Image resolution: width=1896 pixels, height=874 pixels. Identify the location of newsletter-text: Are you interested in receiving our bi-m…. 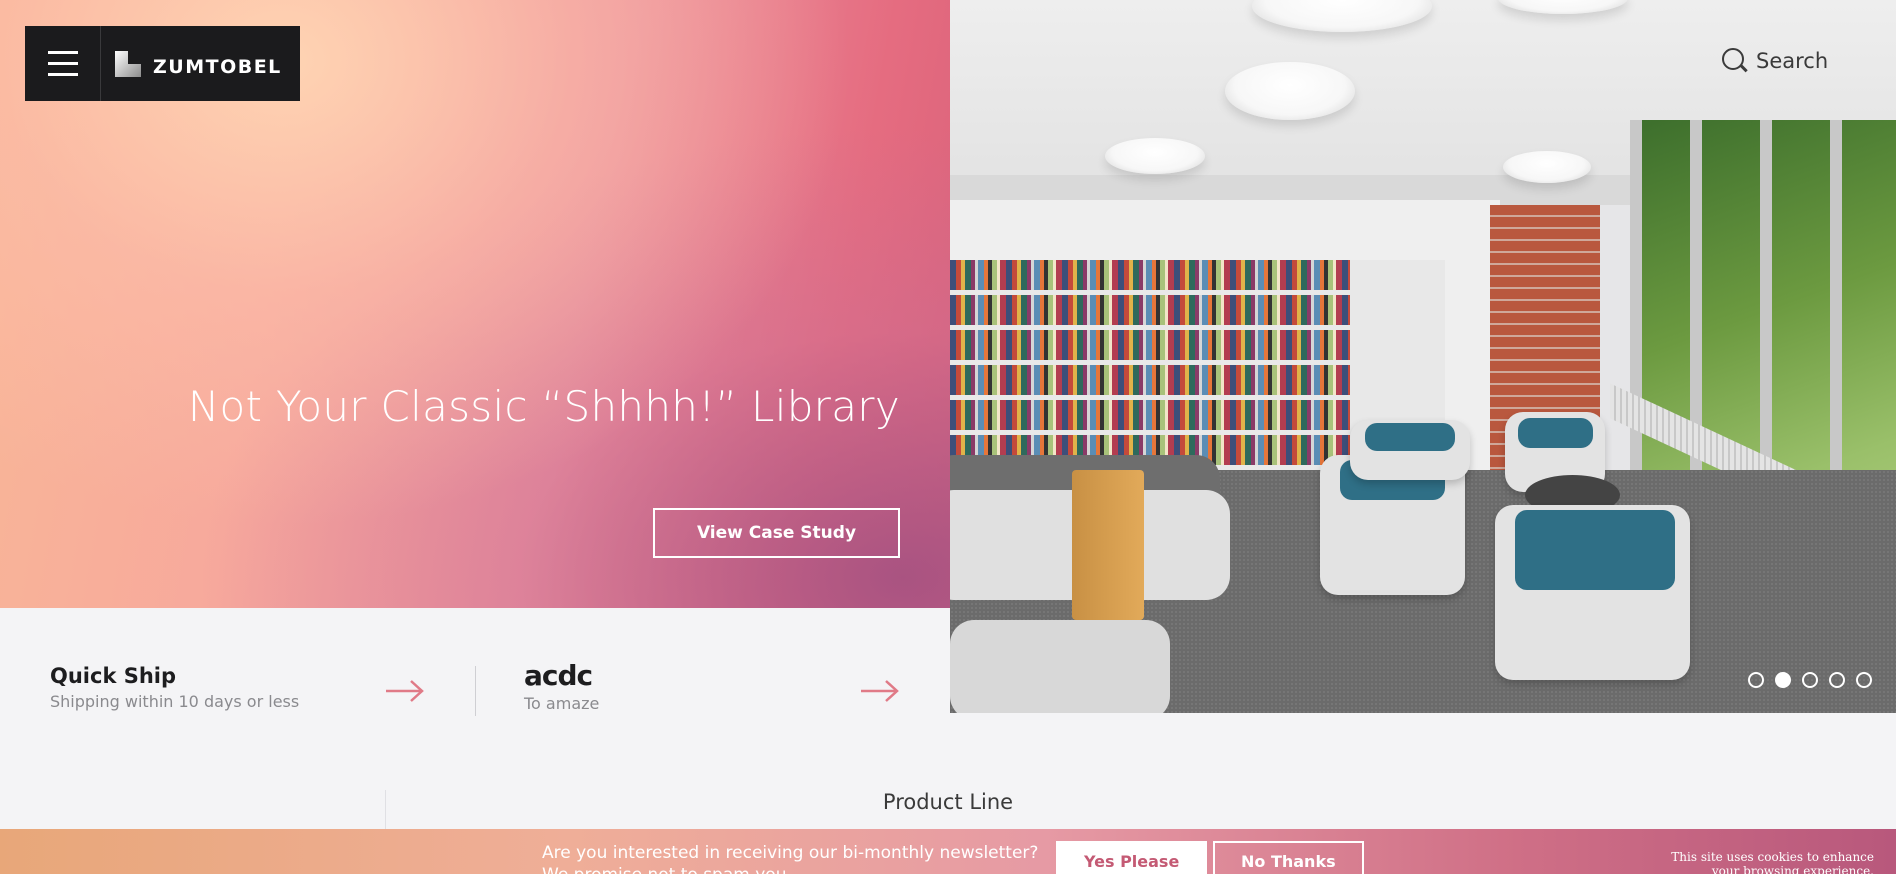
(802, 858).